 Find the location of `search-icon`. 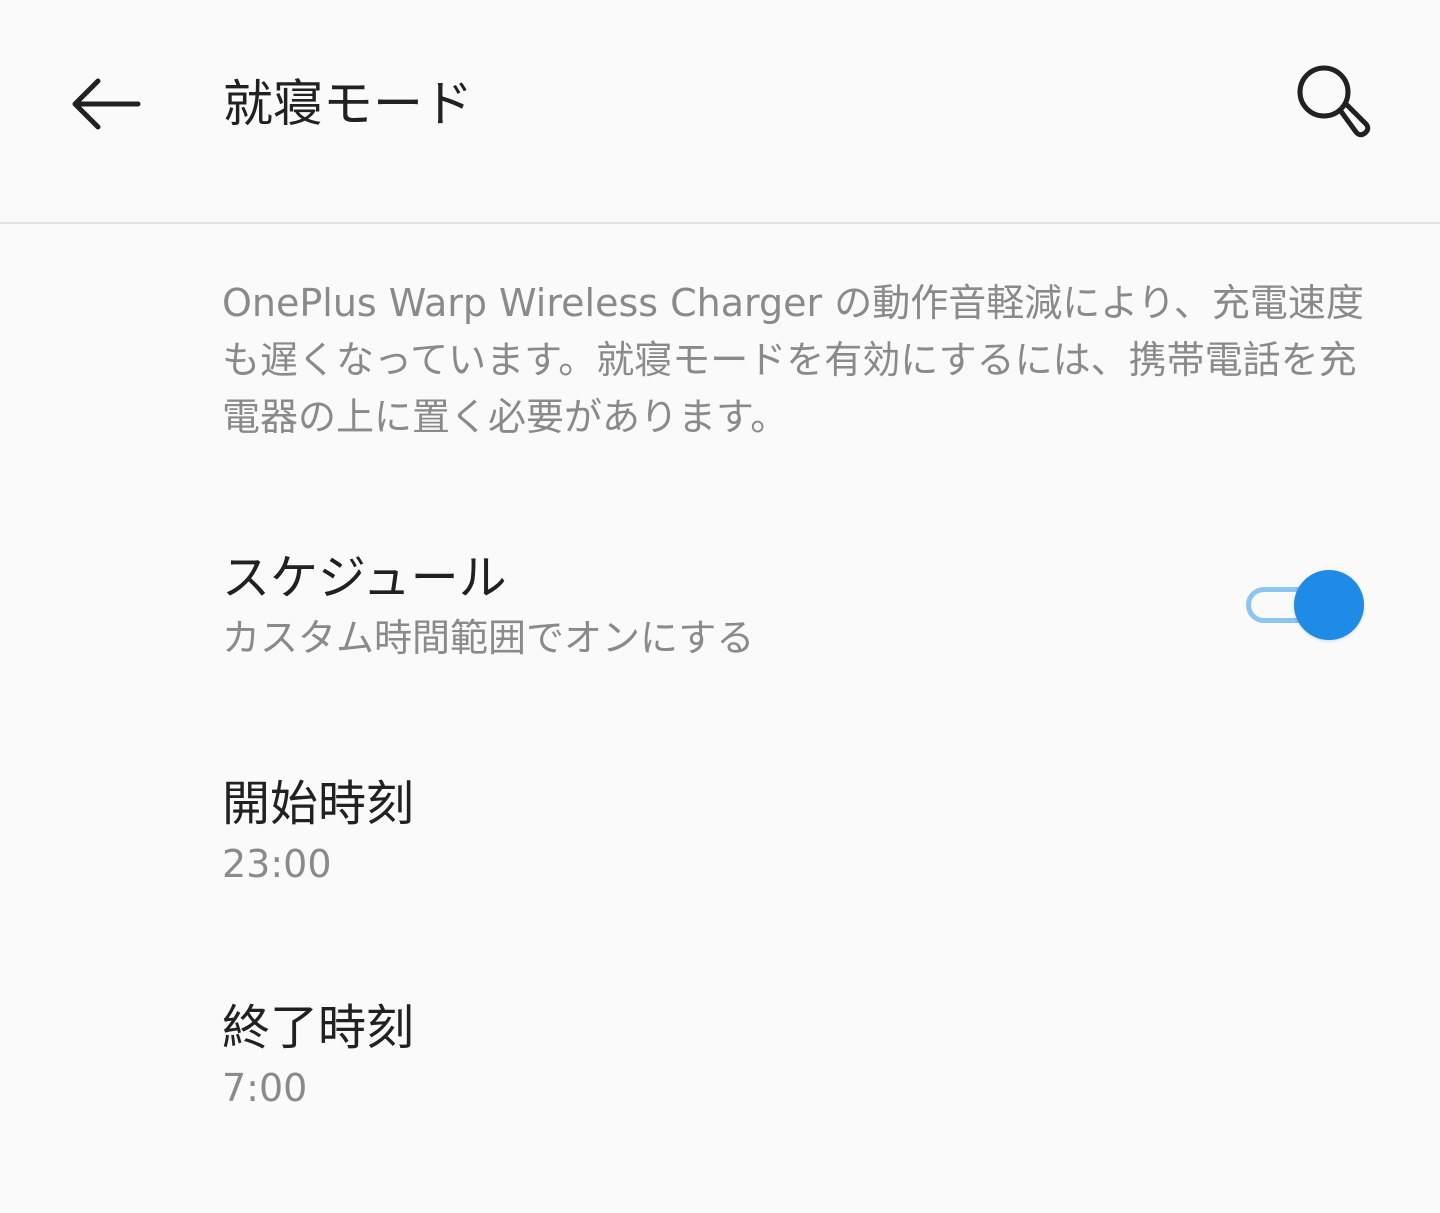

search-icon is located at coordinates (1334, 101).